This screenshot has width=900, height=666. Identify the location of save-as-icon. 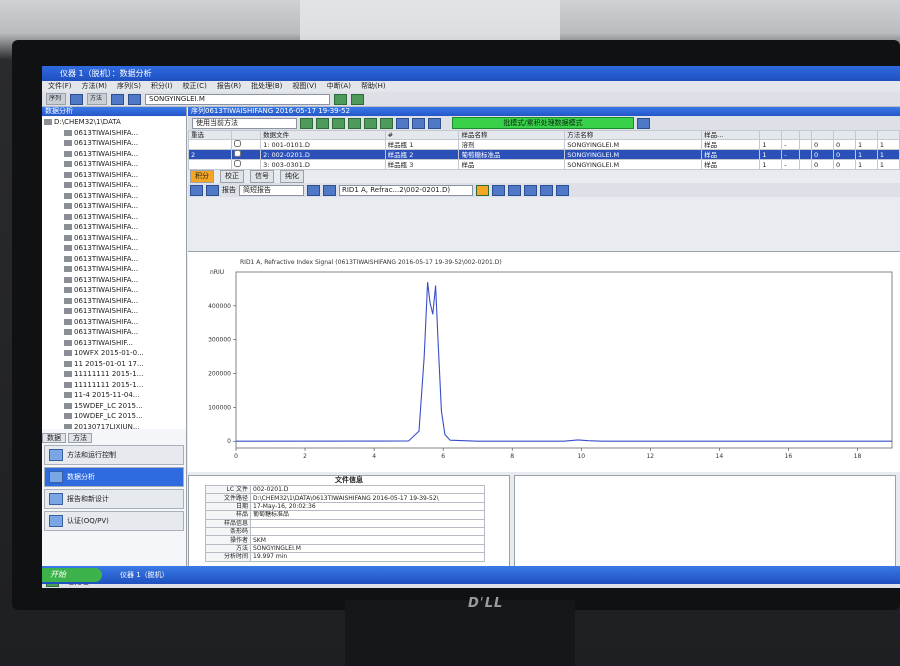
(134, 99).